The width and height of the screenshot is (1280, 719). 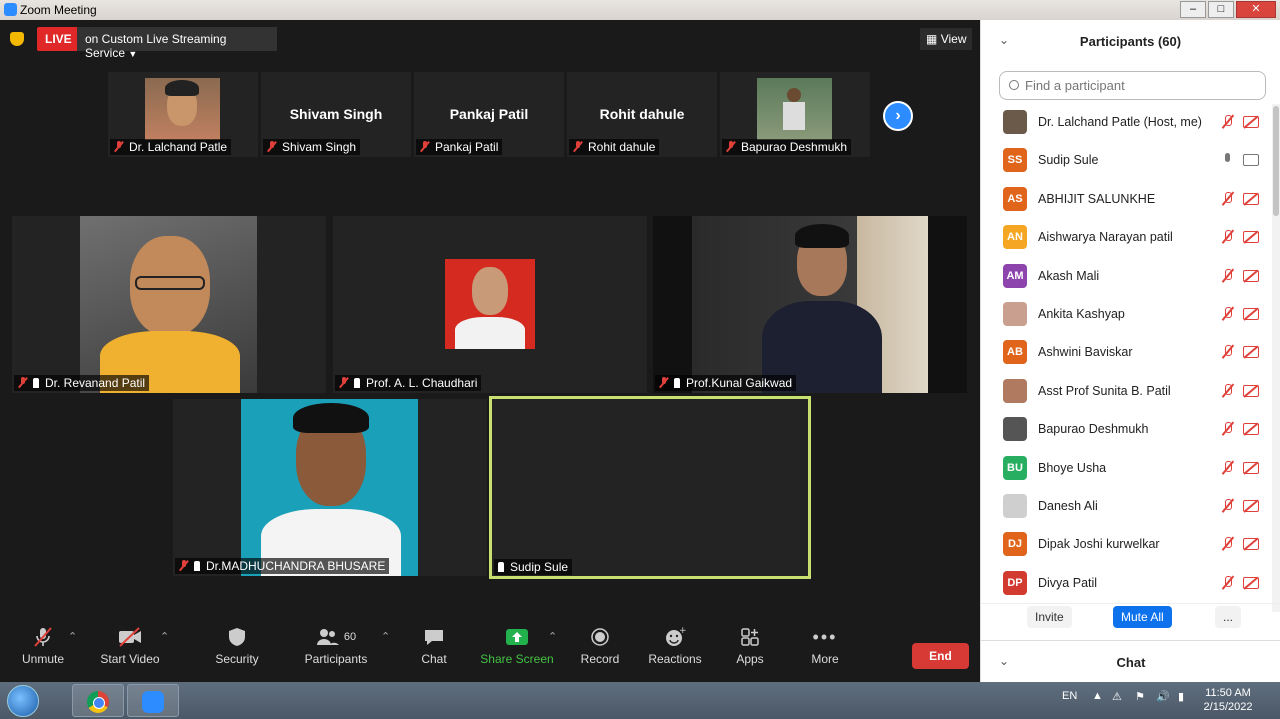 I want to click on strip-tile-bapurao: Bapurao Deshmukh, so click(x=795, y=114).